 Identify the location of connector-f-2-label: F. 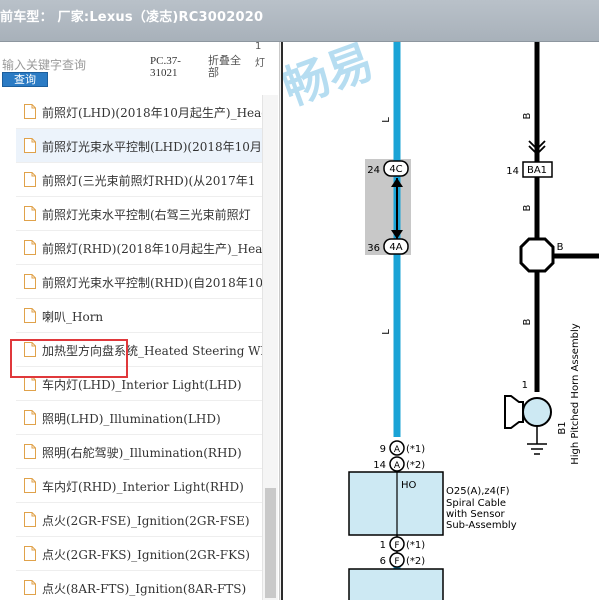
(396, 562).